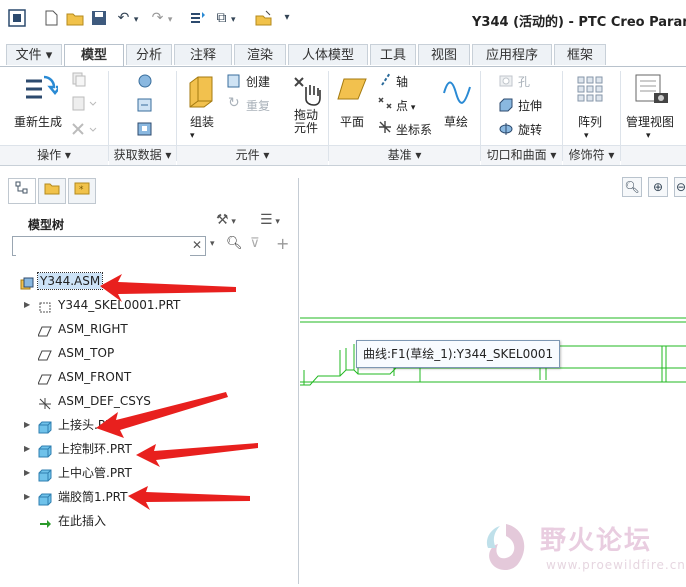 The height and width of the screenshot is (587, 686). Describe the element at coordinates (616, 565) in the screenshot. I see `watermark-url: www.proewildfire.cn` at that location.